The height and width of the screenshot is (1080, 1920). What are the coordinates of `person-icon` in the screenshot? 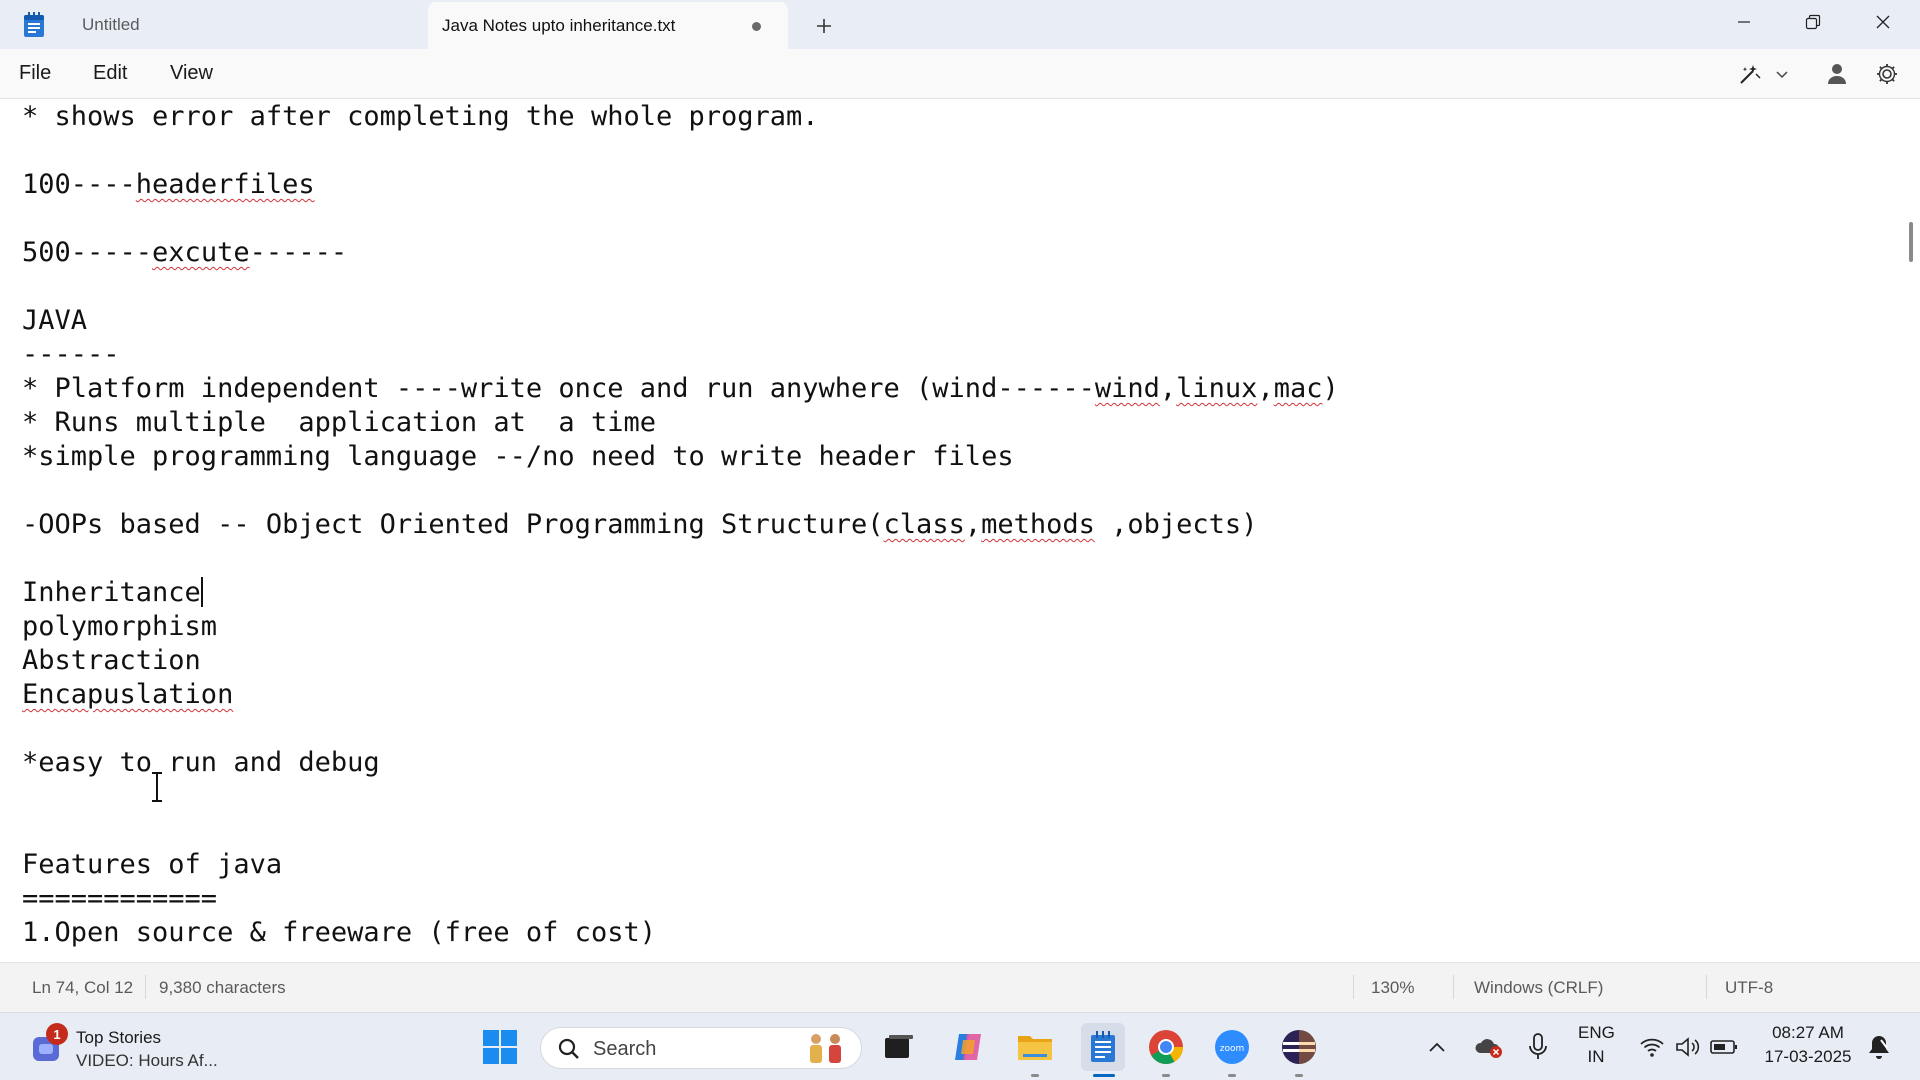 It's located at (1837, 74).